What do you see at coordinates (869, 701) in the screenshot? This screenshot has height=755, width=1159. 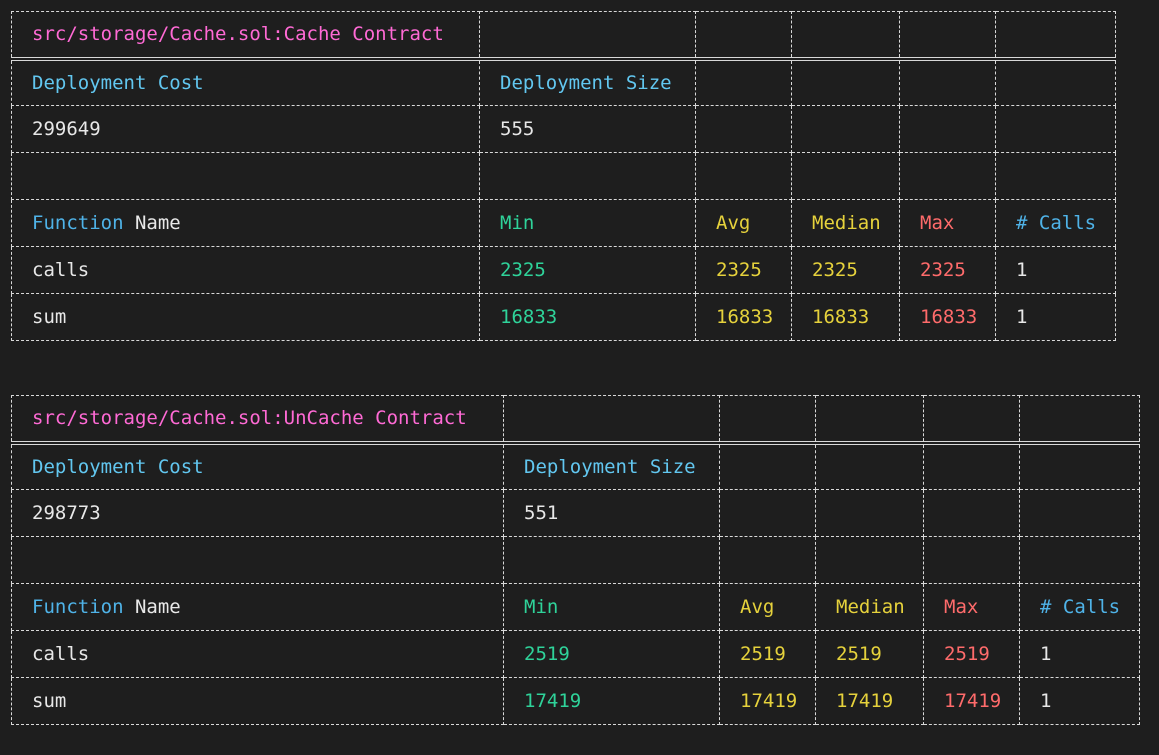 I see `median-value: 17419` at bounding box center [869, 701].